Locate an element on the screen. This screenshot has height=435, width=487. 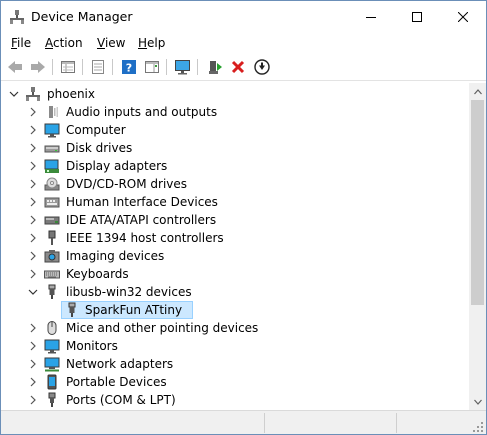
properties-icon is located at coordinates (98, 67).